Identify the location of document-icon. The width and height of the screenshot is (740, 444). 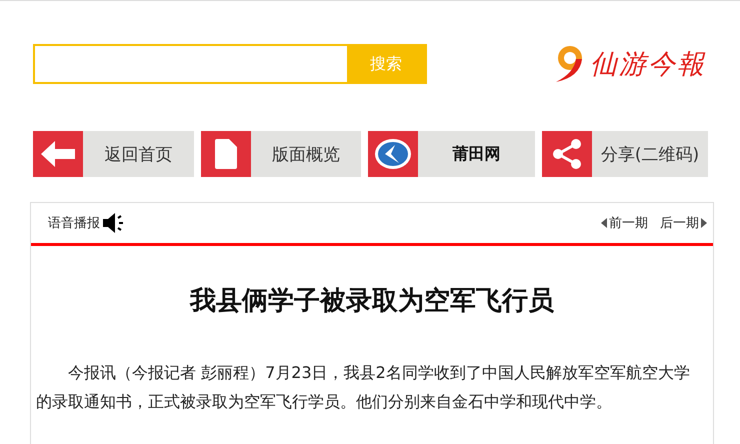
(226, 154).